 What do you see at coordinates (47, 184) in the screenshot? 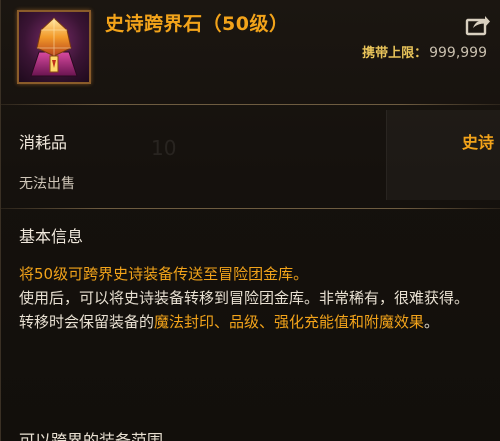
I see `trade-status: 无法出售` at bounding box center [47, 184].